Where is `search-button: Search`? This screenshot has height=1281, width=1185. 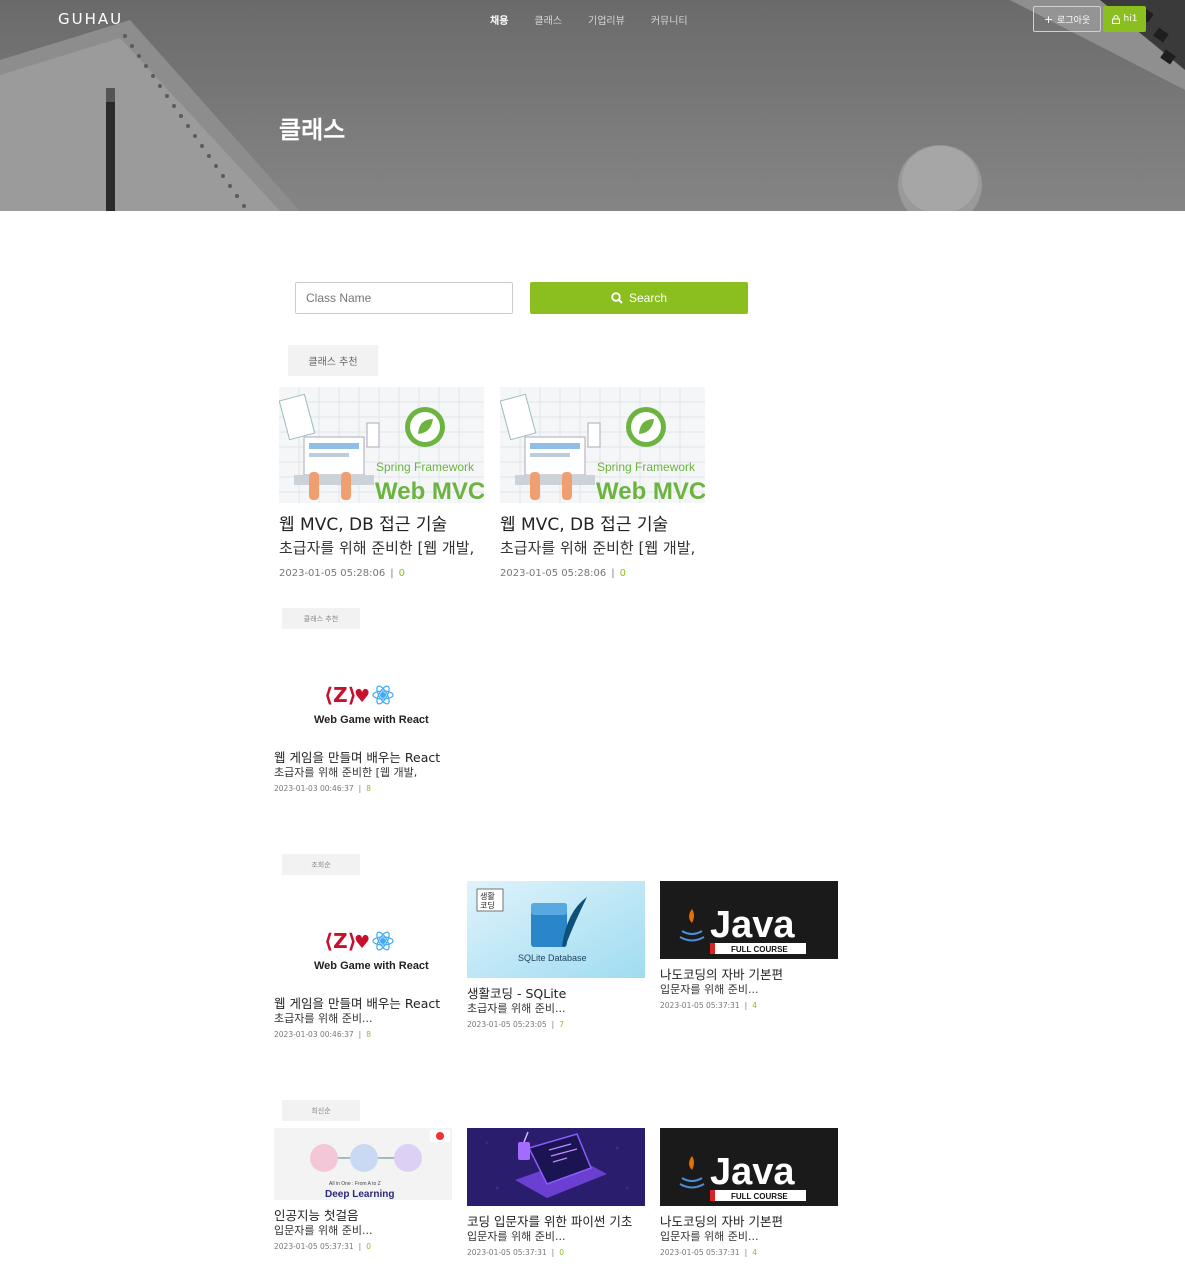
search-button: Search is located at coordinates (639, 298).